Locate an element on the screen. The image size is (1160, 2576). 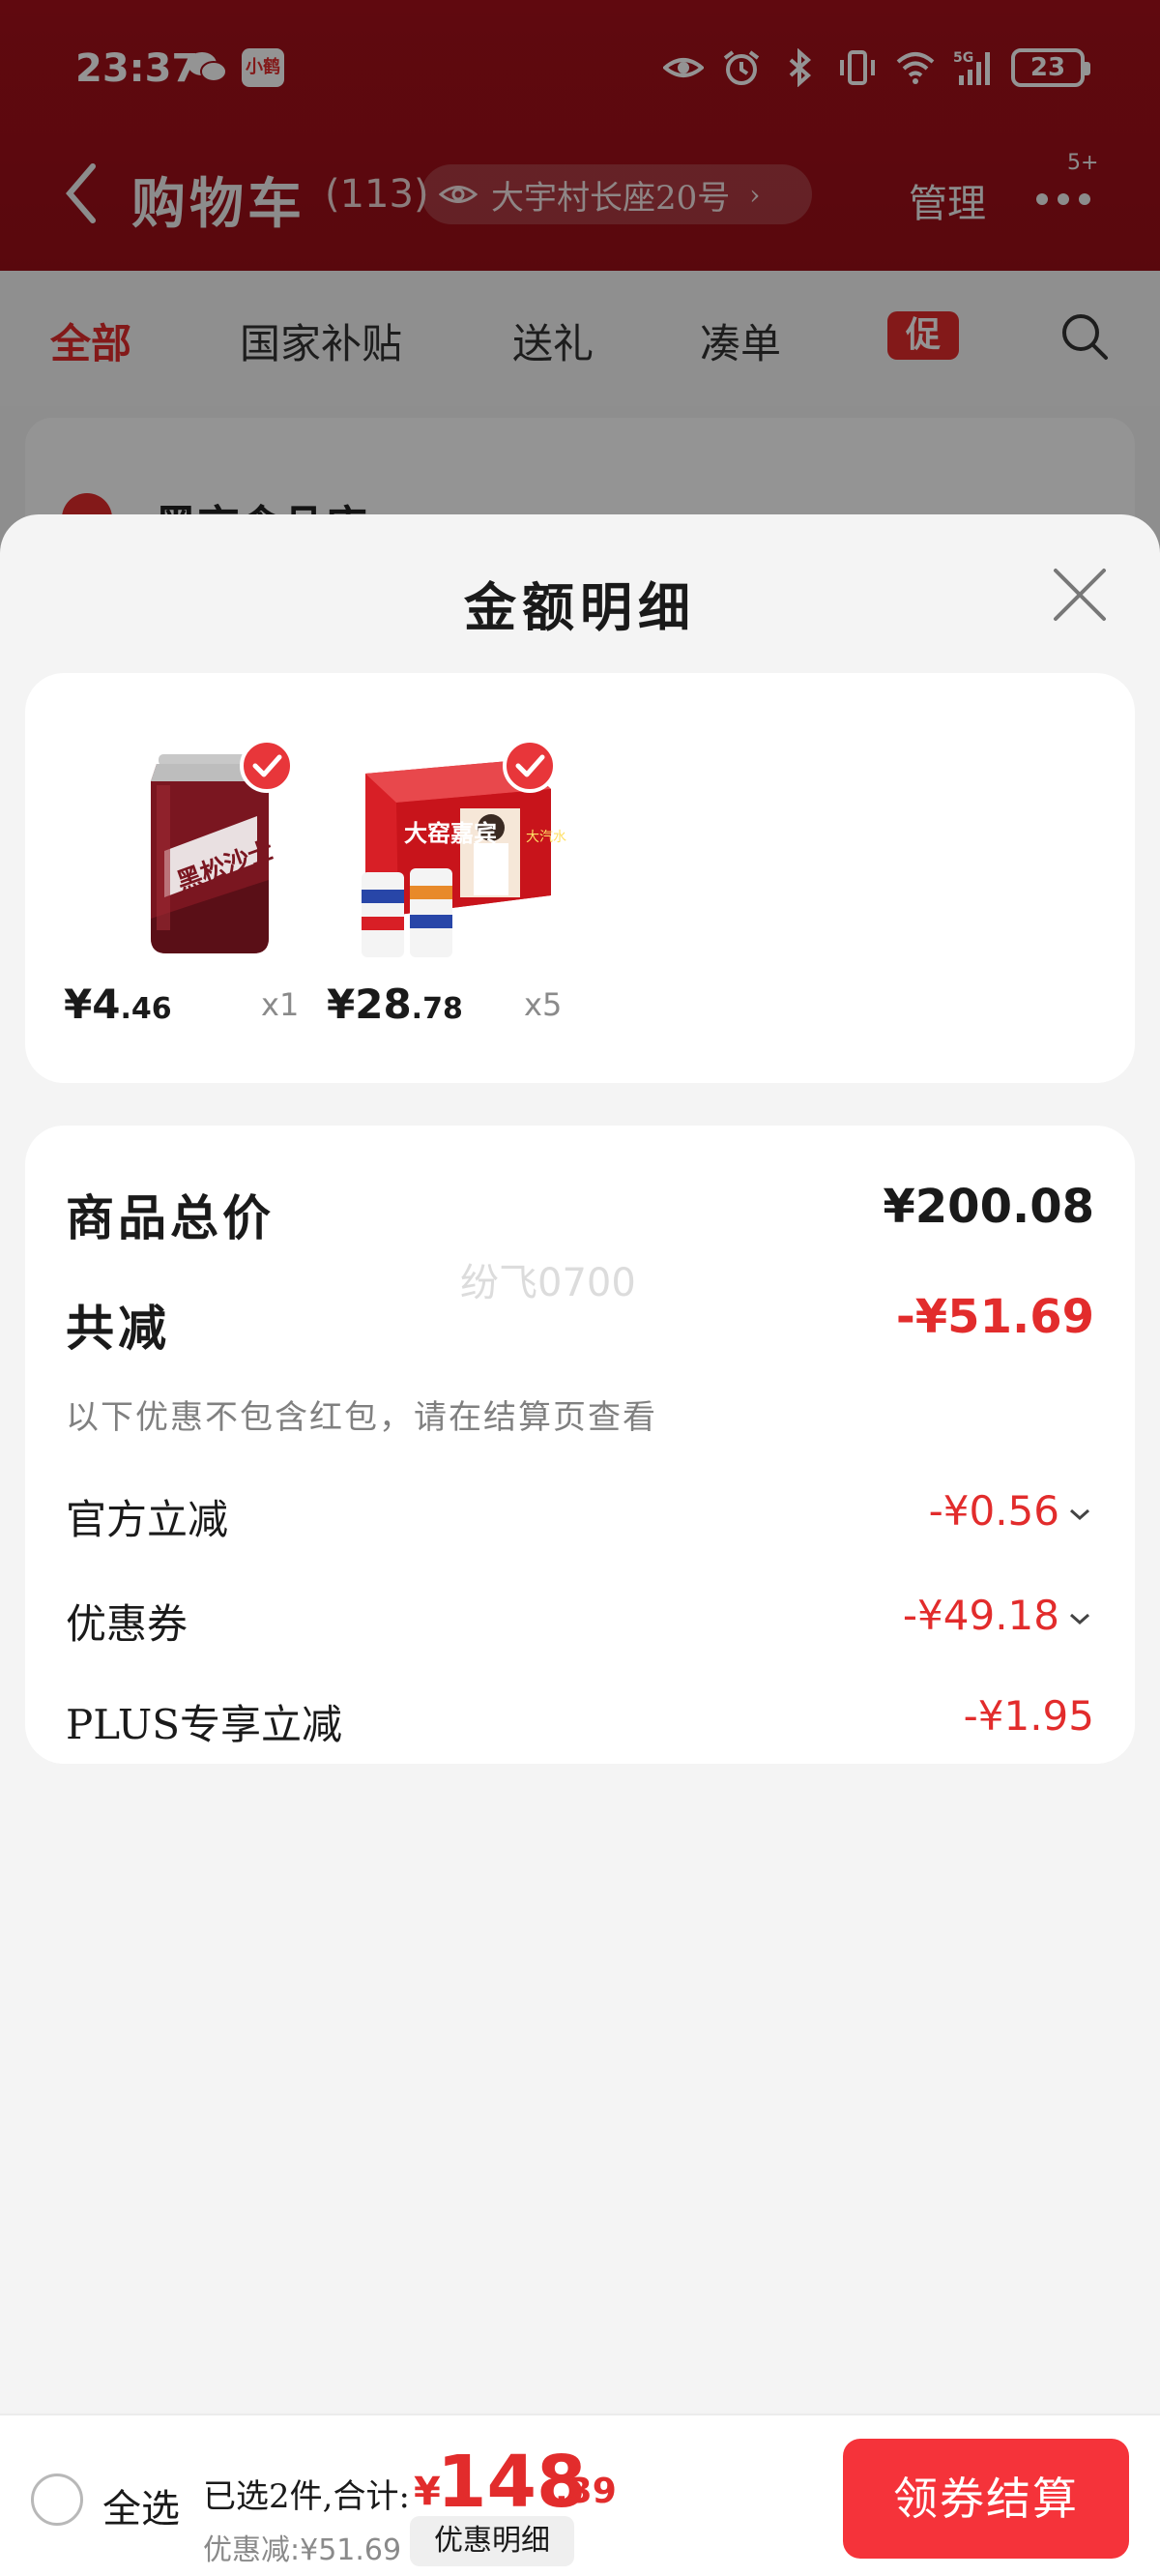
item-price: ¥4.46 is located at coordinates (118, 1004).